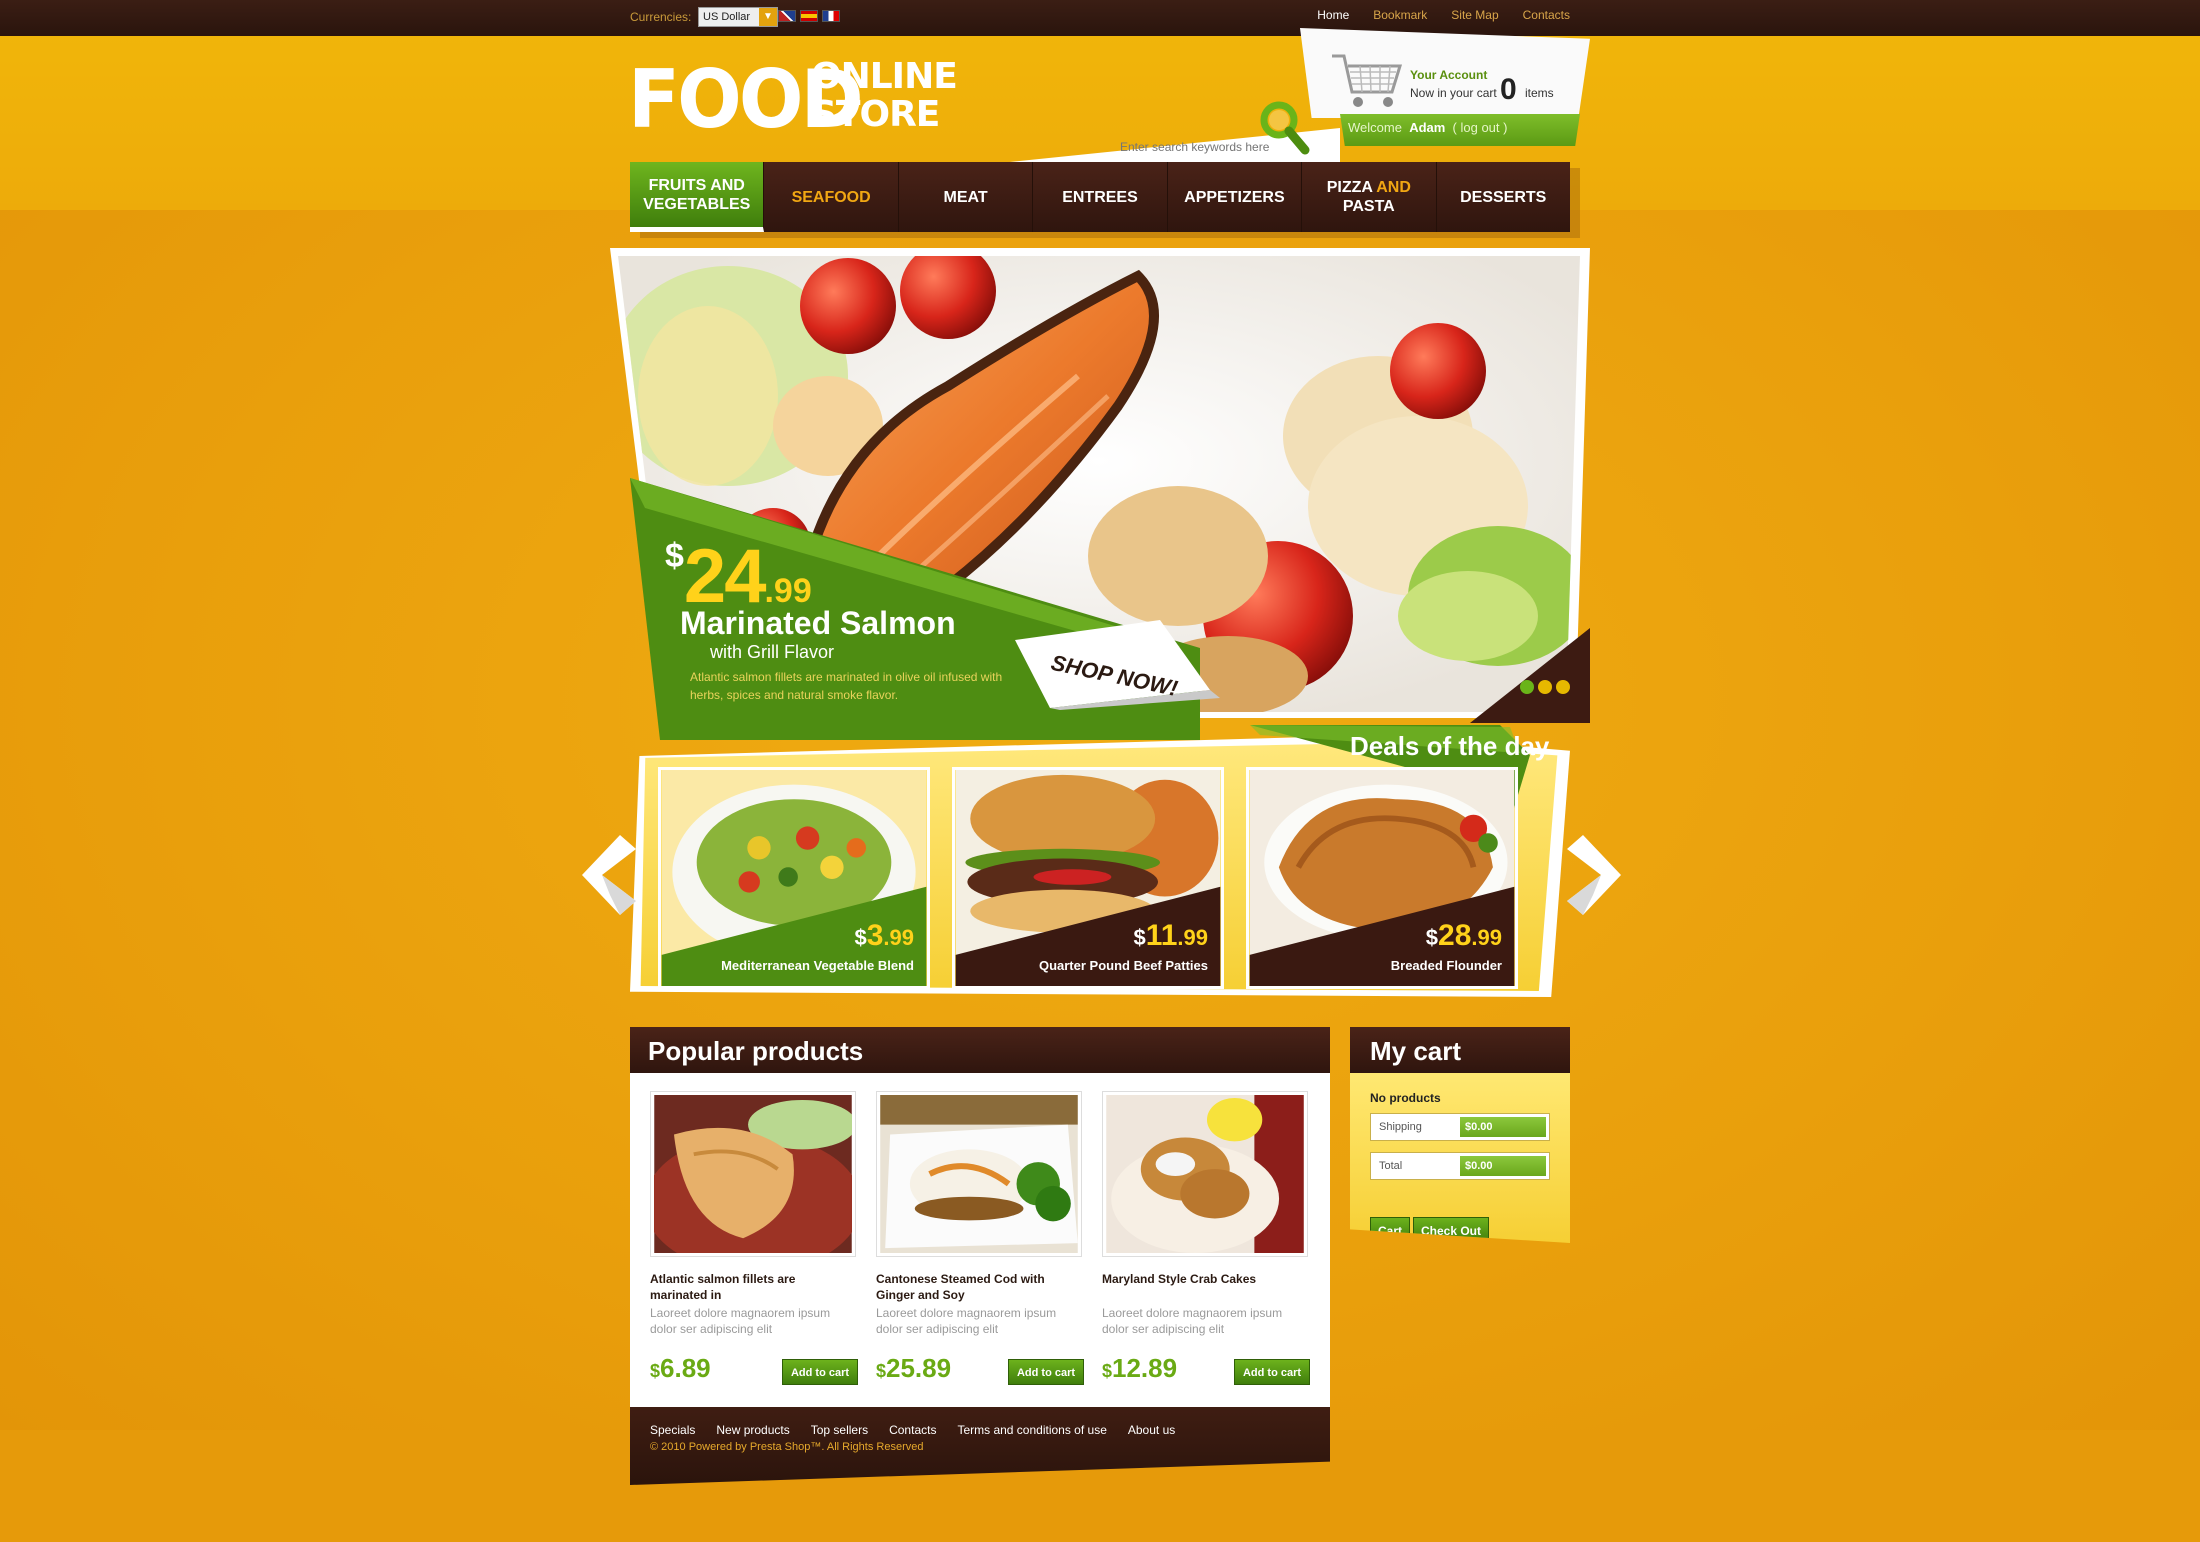  Describe the element at coordinates (979, 1174) in the screenshot. I see `steamed-cod-image` at that location.